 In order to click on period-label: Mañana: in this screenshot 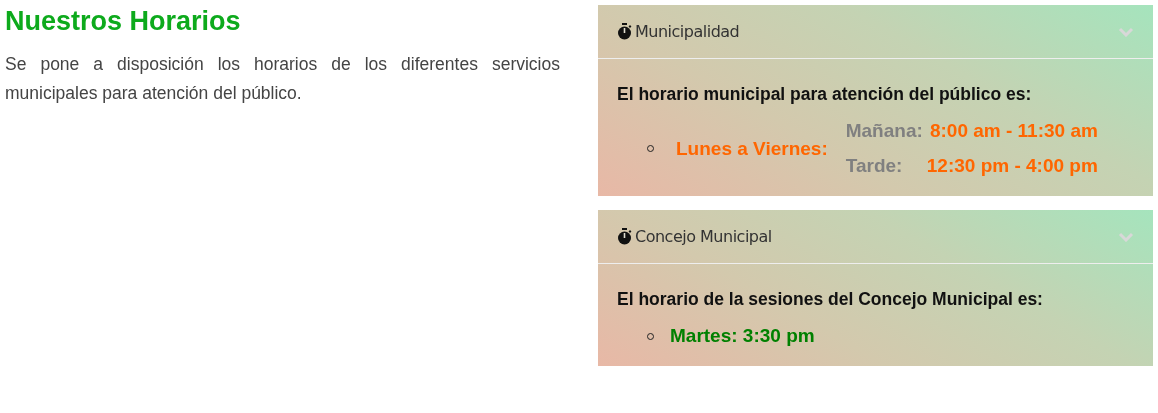, I will do `click(884, 131)`.